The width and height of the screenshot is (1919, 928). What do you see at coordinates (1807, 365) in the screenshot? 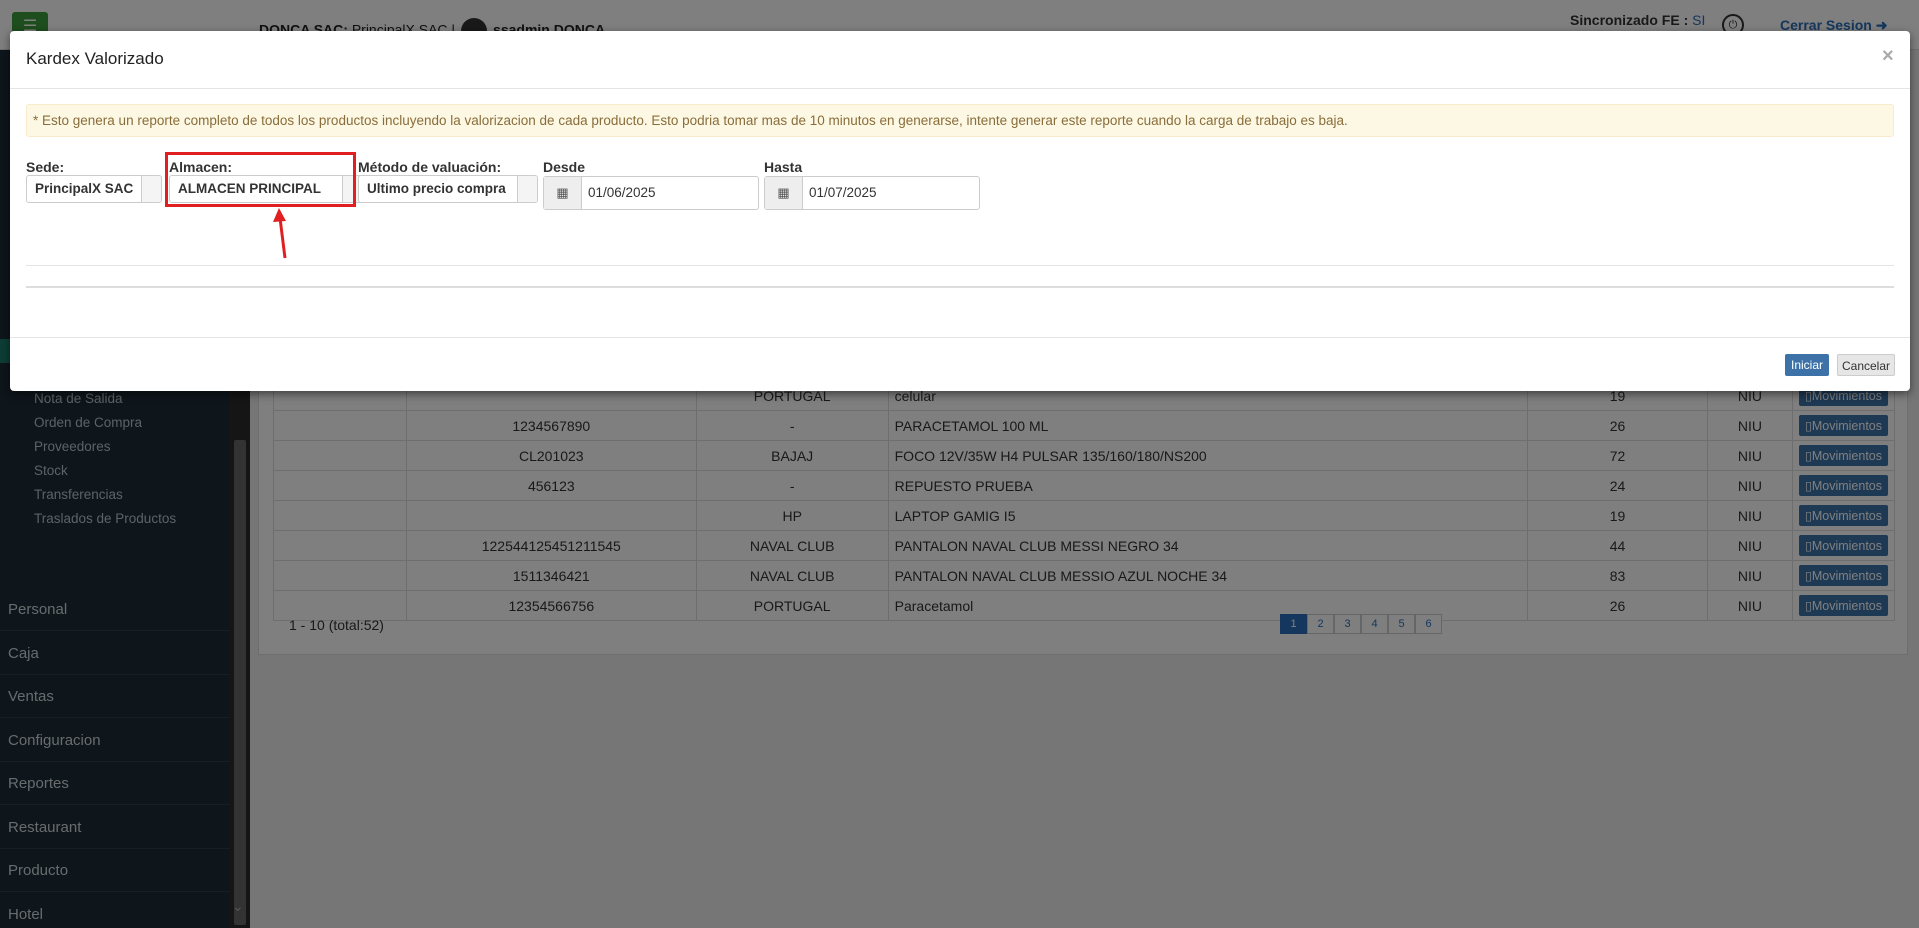
I see `iniciar-button: Iniciar` at bounding box center [1807, 365].